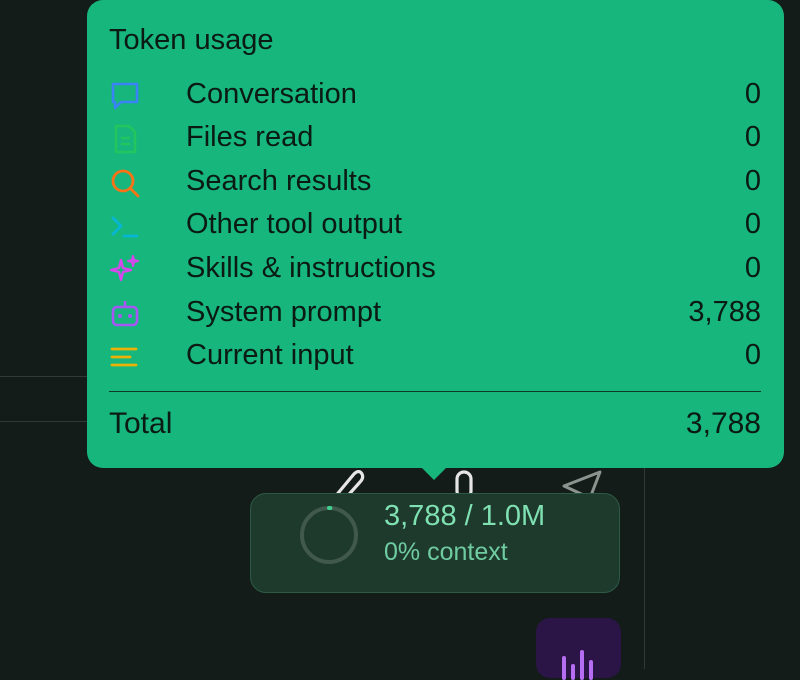 The height and width of the screenshot is (680, 800). What do you see at coordinates (125, 183) in the screenshot?
I see `search-icon` at bounding box center [125, 183].